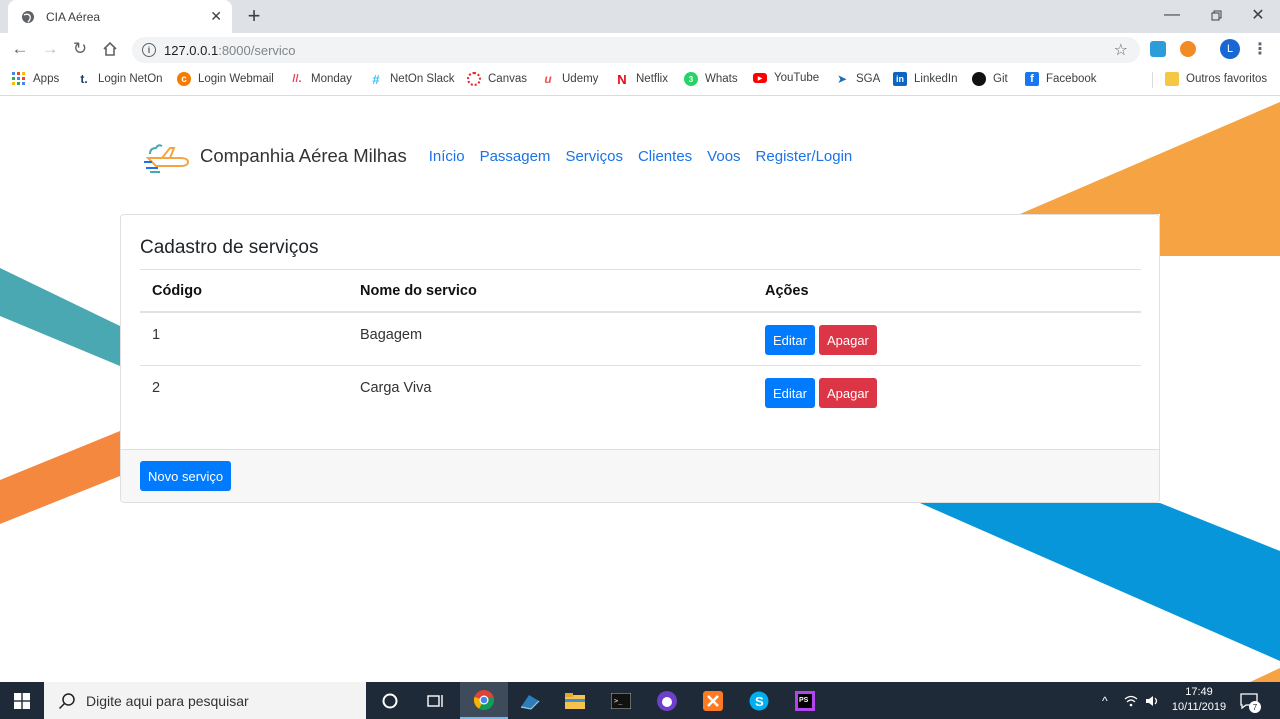 This screenshot has height=719, width=1280. I want to click on svg-text: S, so click(759, 701).